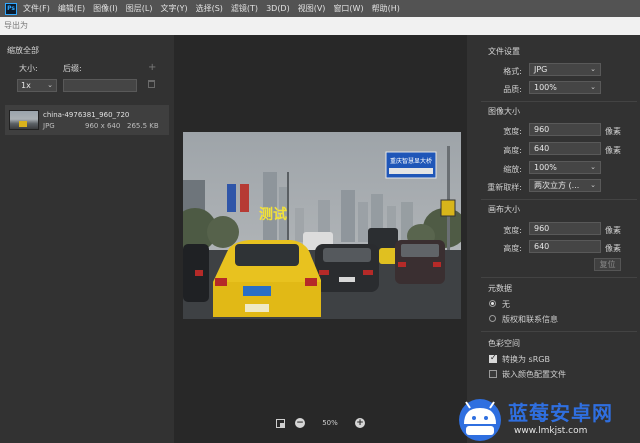  I want to click on reset-button: 复位, so click(607, 264).